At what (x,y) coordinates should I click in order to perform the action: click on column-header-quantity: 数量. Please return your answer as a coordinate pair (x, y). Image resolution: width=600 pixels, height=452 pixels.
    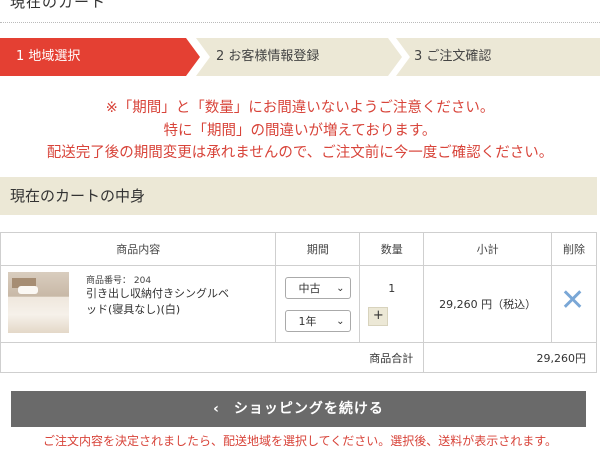
    Looking at the image, I should click on (392, 249).